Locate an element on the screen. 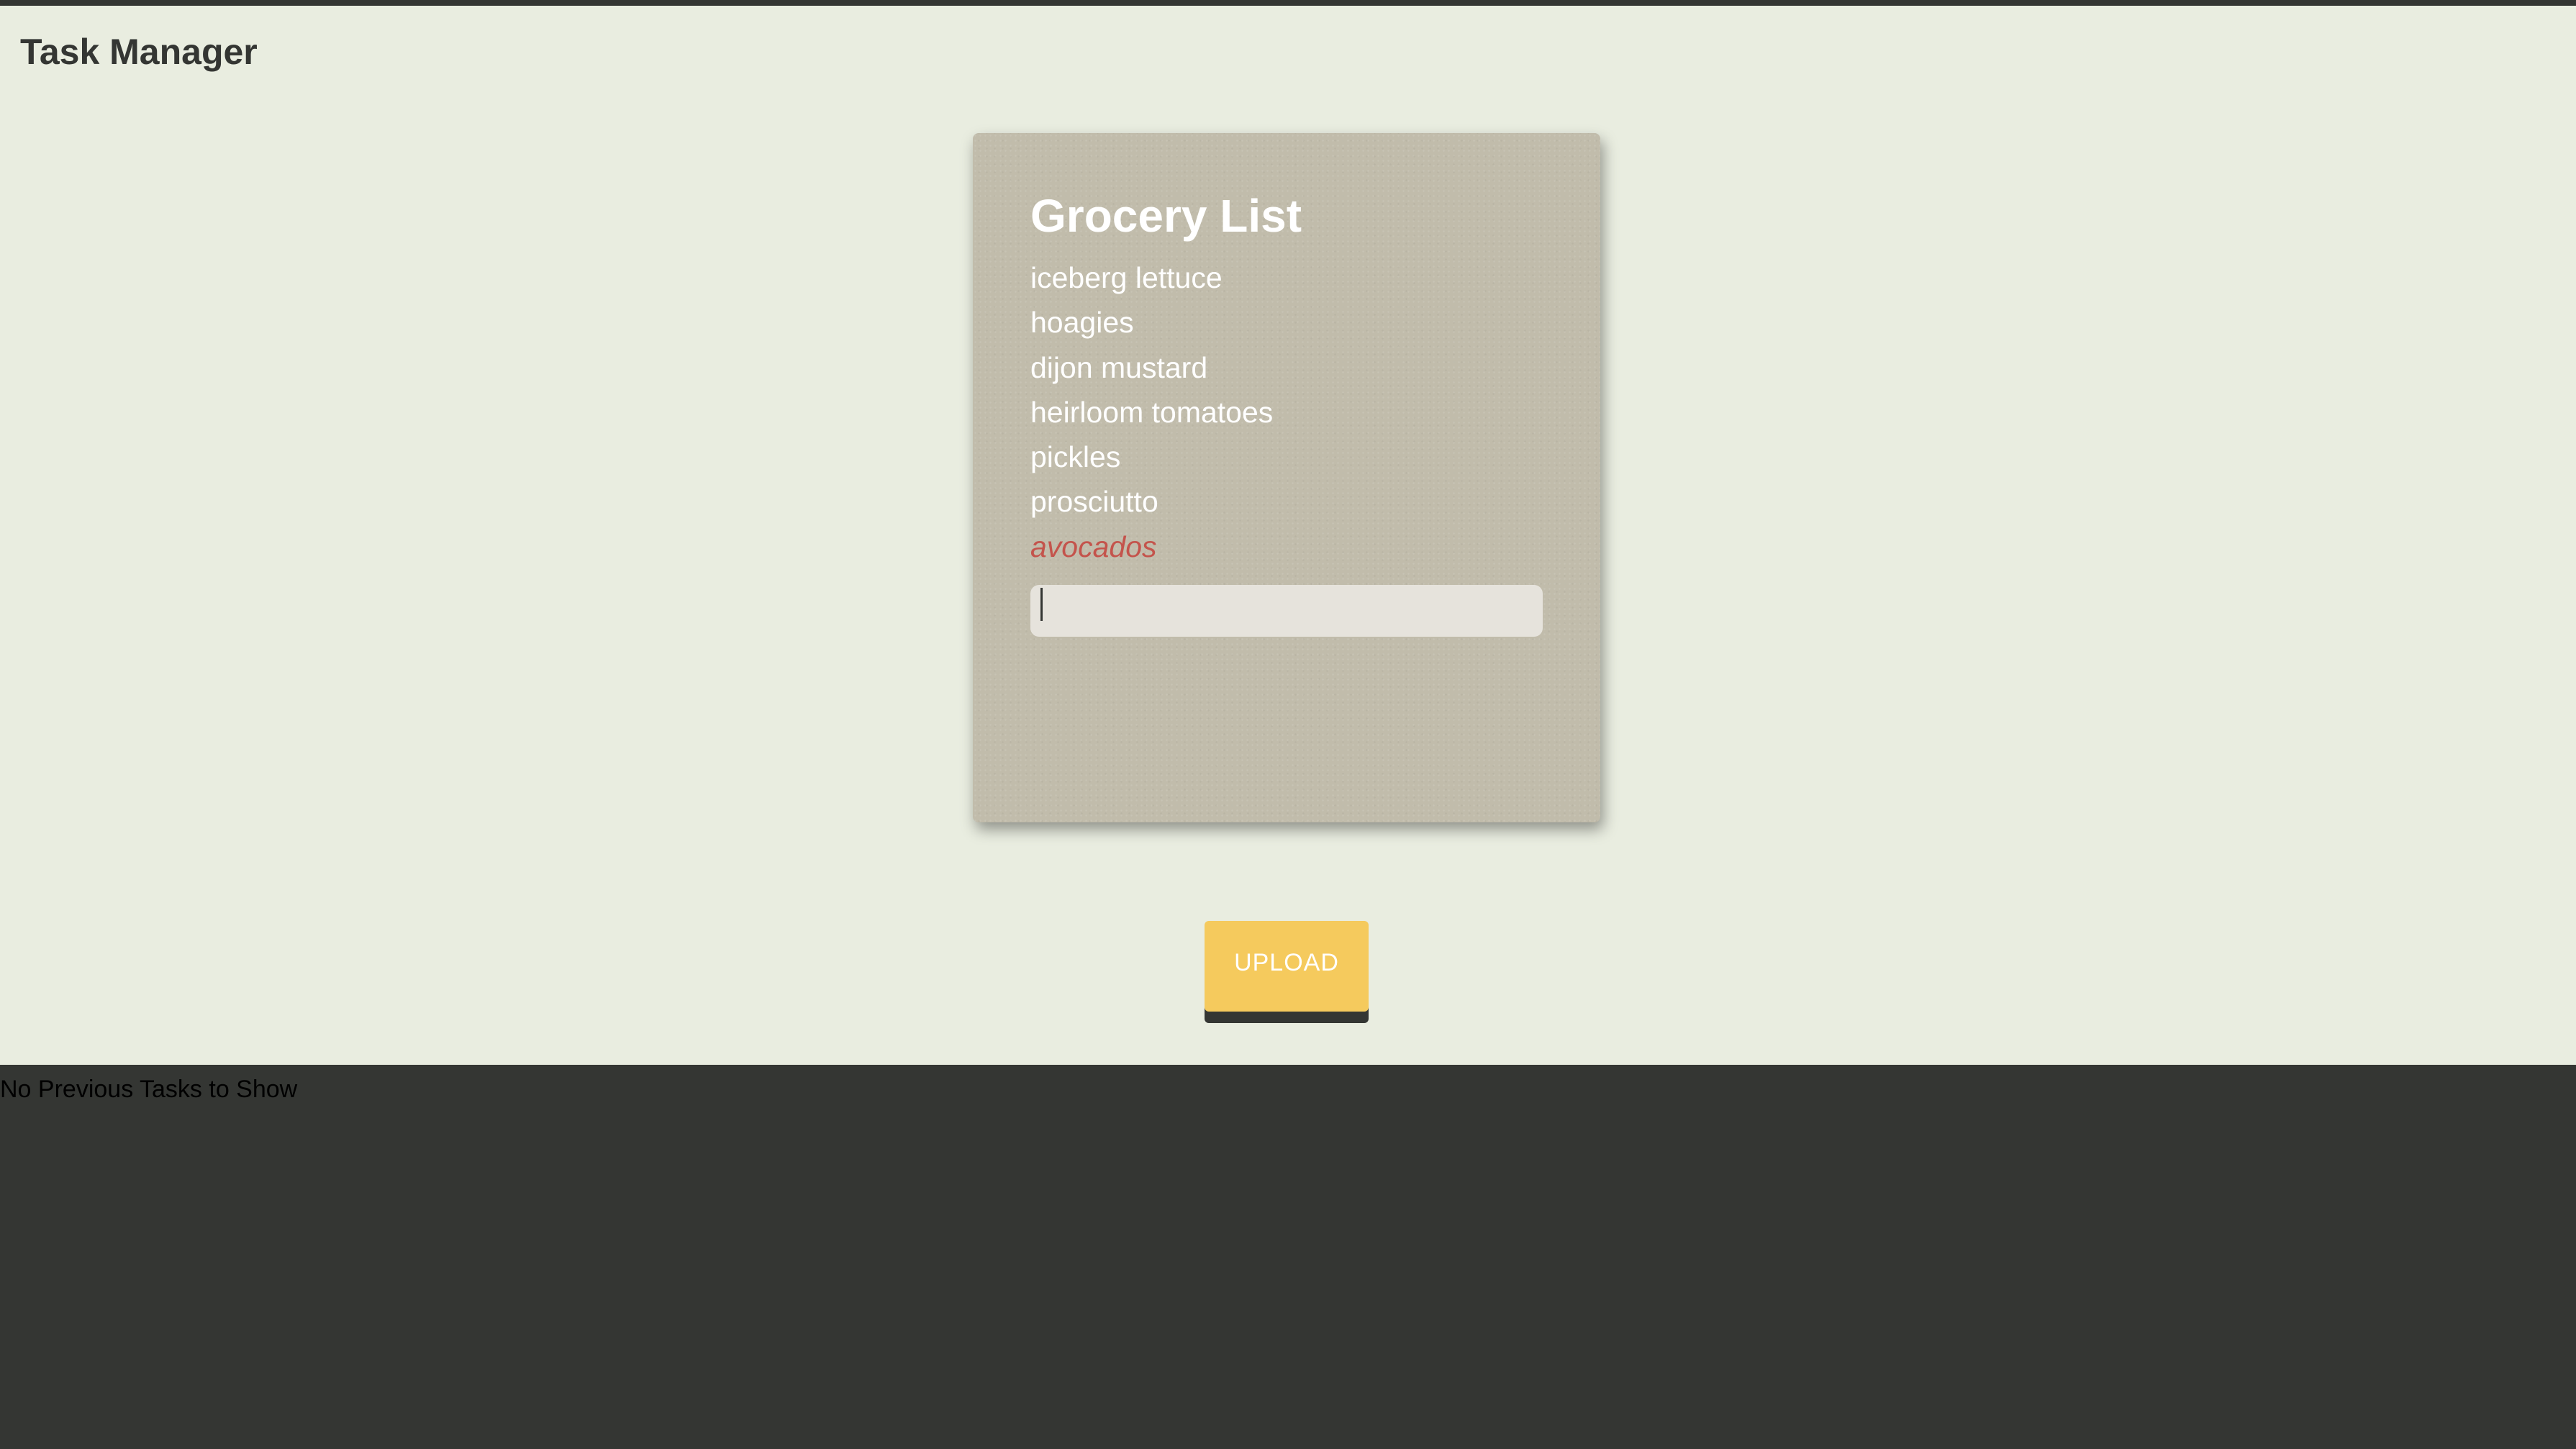 The width and height of the screenshot is (2576, 1449). list-item: heirloom tomatoes is located at coordinates (1286, 412).